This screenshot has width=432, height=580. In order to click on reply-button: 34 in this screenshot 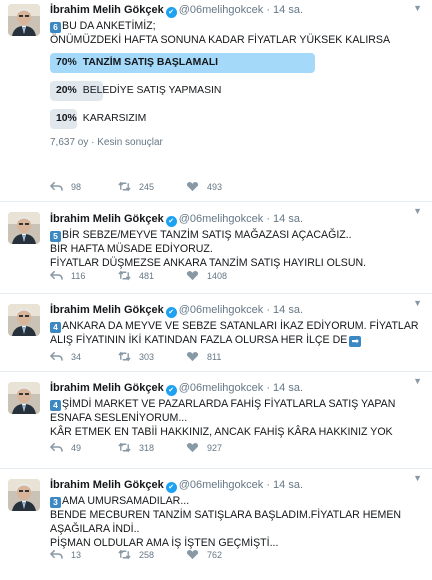, I will do `click(84, 356)`.